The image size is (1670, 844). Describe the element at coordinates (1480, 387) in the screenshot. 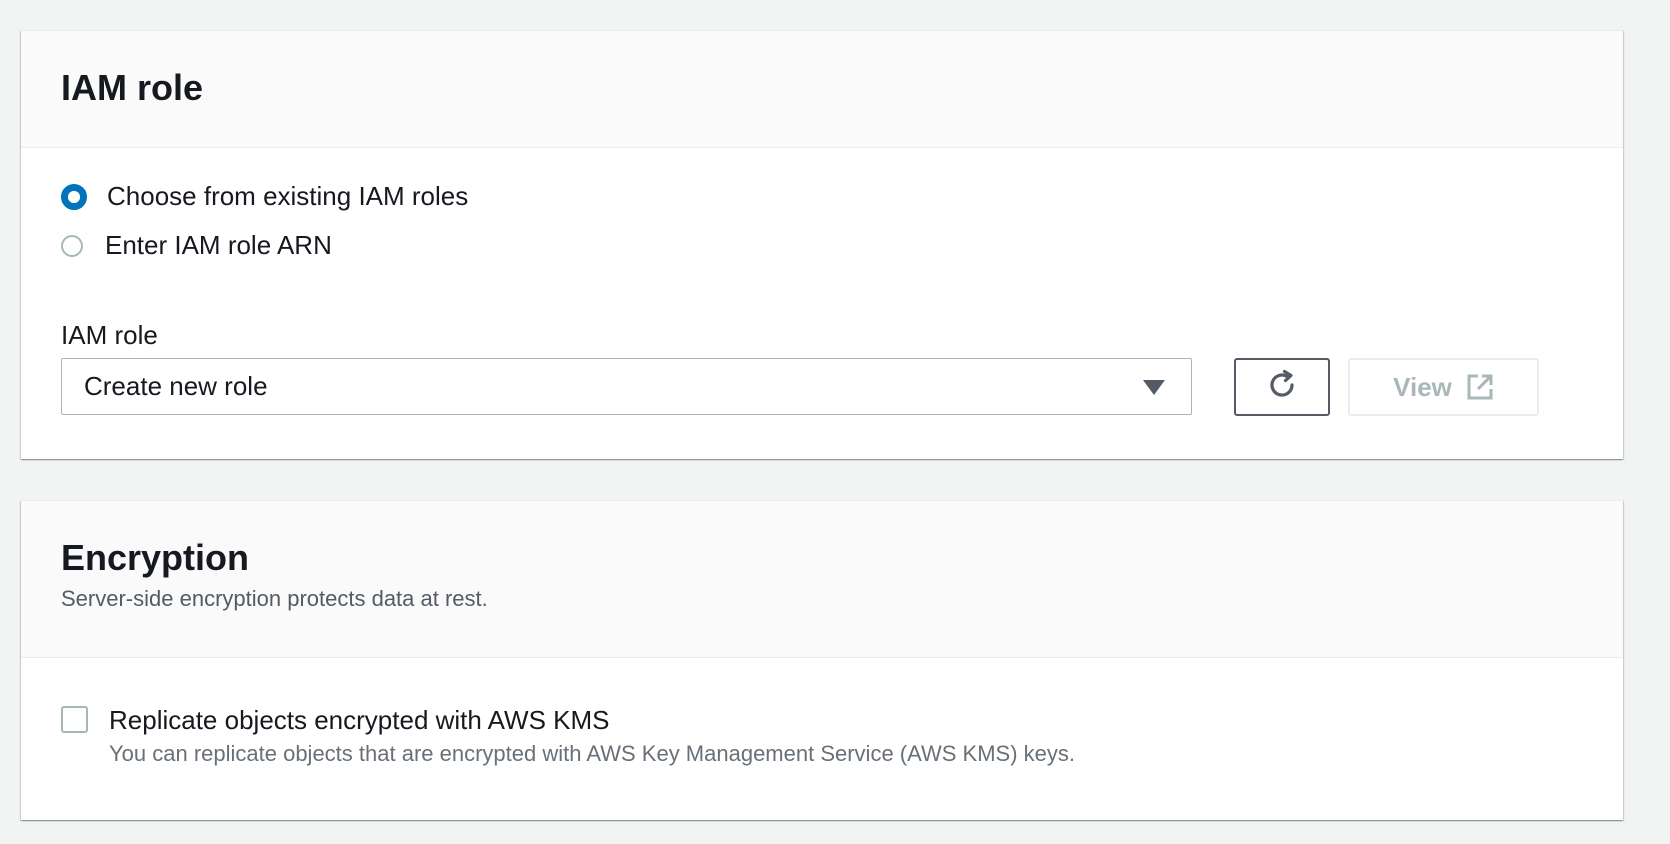

I see `external-link-icon` at that location.